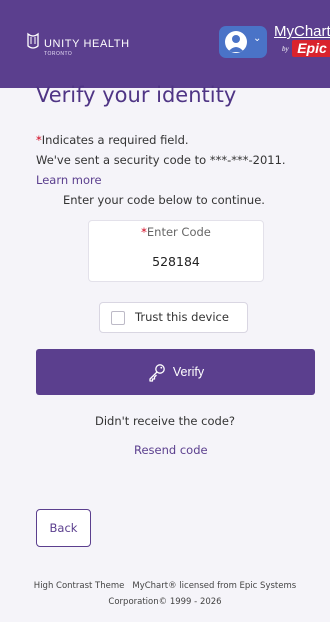  Describe the element at coordinates (164, 421) in the screenshot. I see `resend-question: Didn't receive the code?` at that location.